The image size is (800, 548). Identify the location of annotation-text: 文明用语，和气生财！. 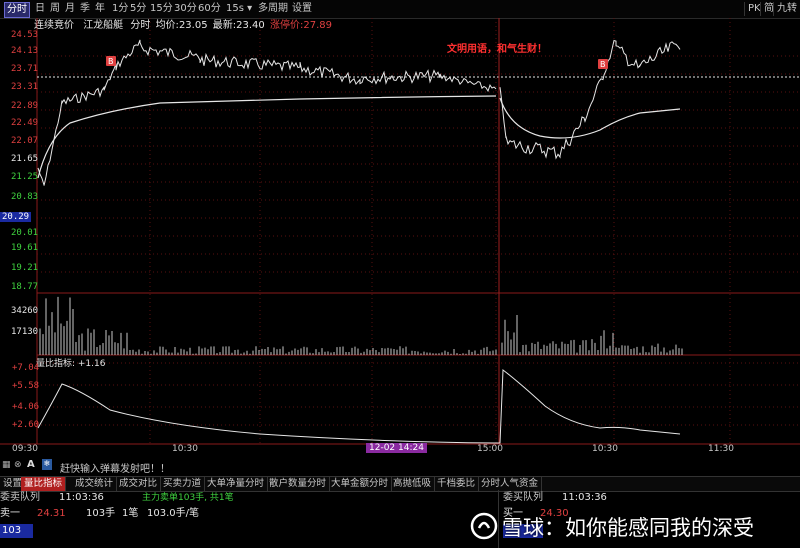
(497, 49).